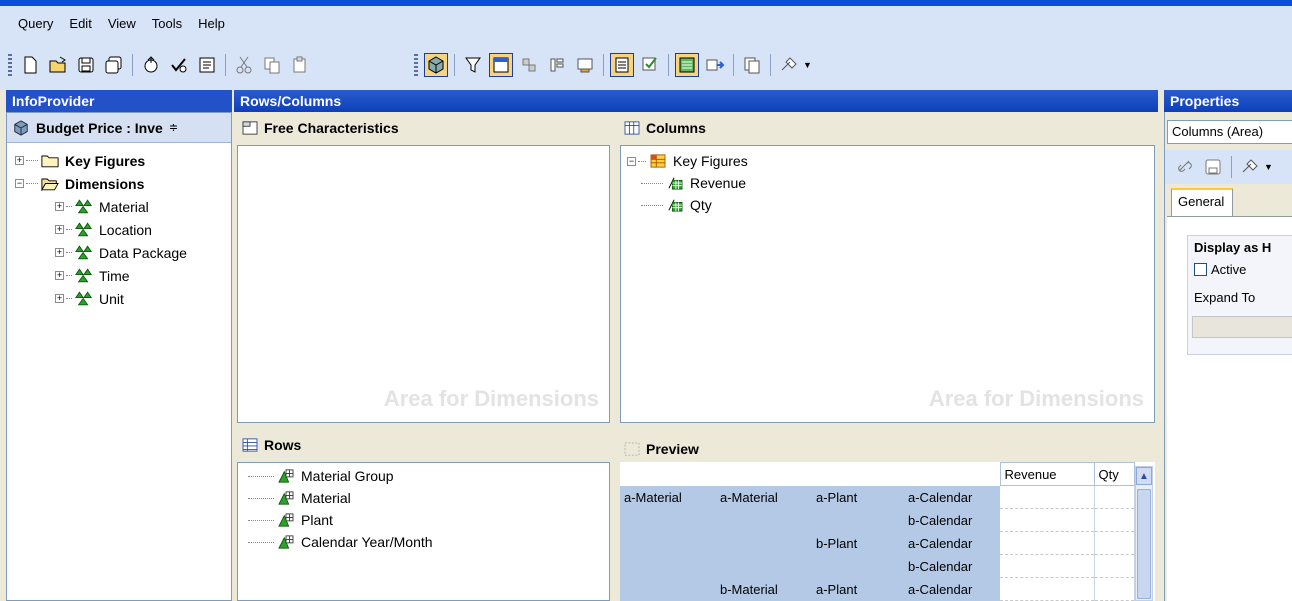 The image size is (1292, 601). What do you see at coordinates (664, 128) in the screenshot?
I see `columns-label: Columns` at bounding box center [664, 128].